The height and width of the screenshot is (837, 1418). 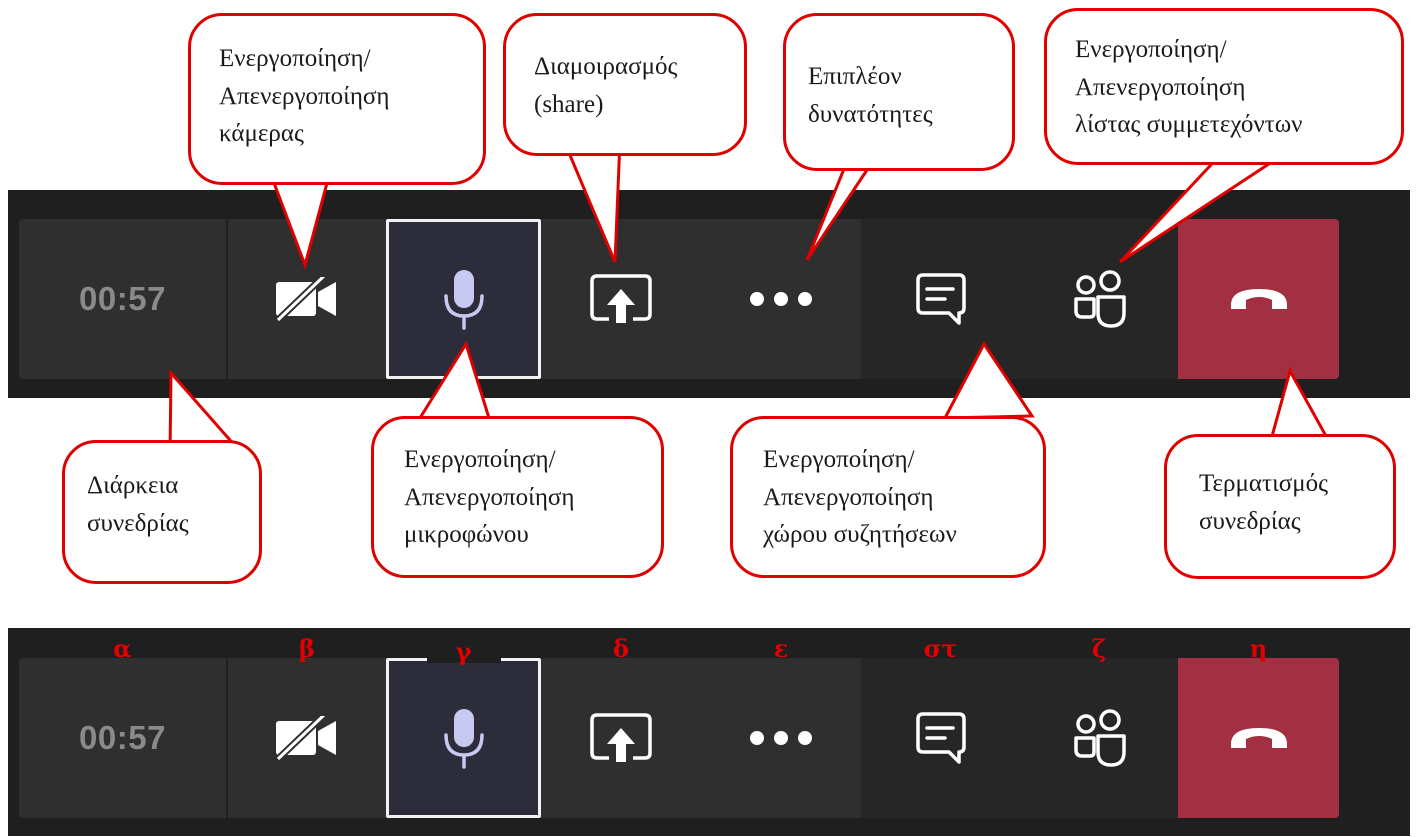 I want to click on callout-participants-line-1: Ενεργοποίηση/, so click(x=1151, y=49).